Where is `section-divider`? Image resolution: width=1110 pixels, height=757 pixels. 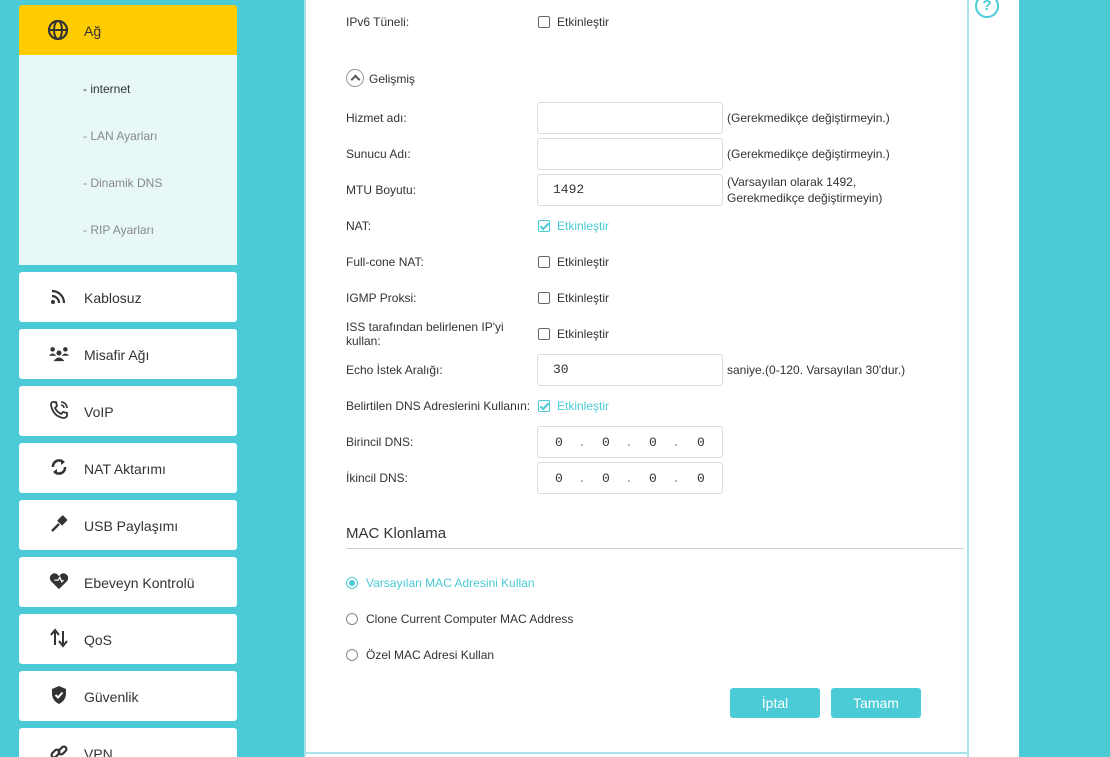 section-divider is located at coordinates (655, 548).